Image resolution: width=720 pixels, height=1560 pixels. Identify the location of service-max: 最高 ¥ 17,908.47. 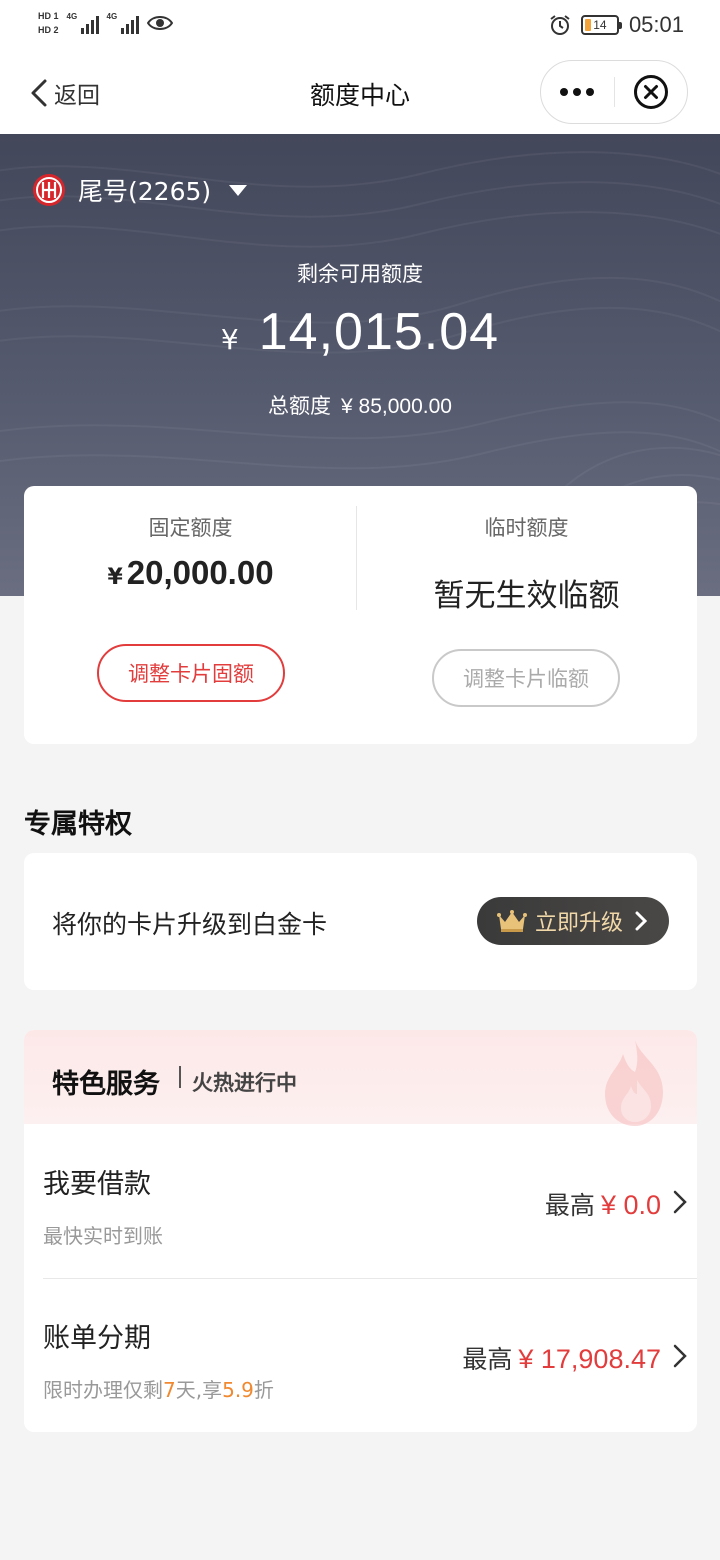
(561, 1358).